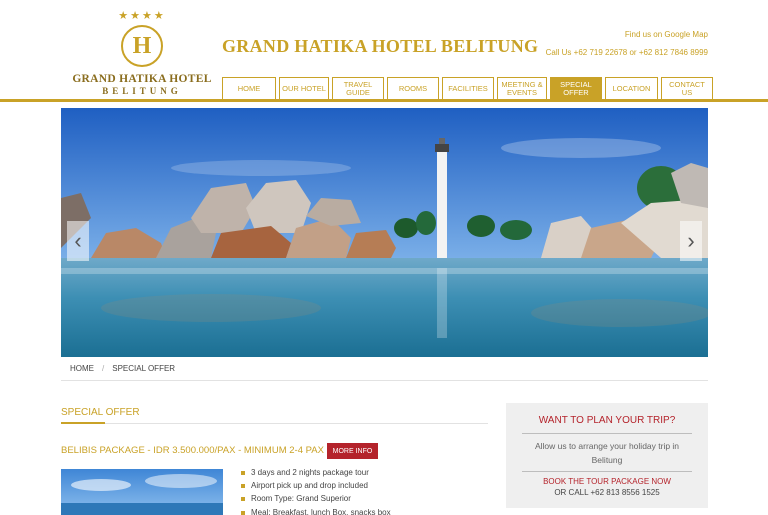 Image resolution: width=768 pixels, height=515 pixels. I want to click on slider-prev-button: ‹, so click(78, 241).